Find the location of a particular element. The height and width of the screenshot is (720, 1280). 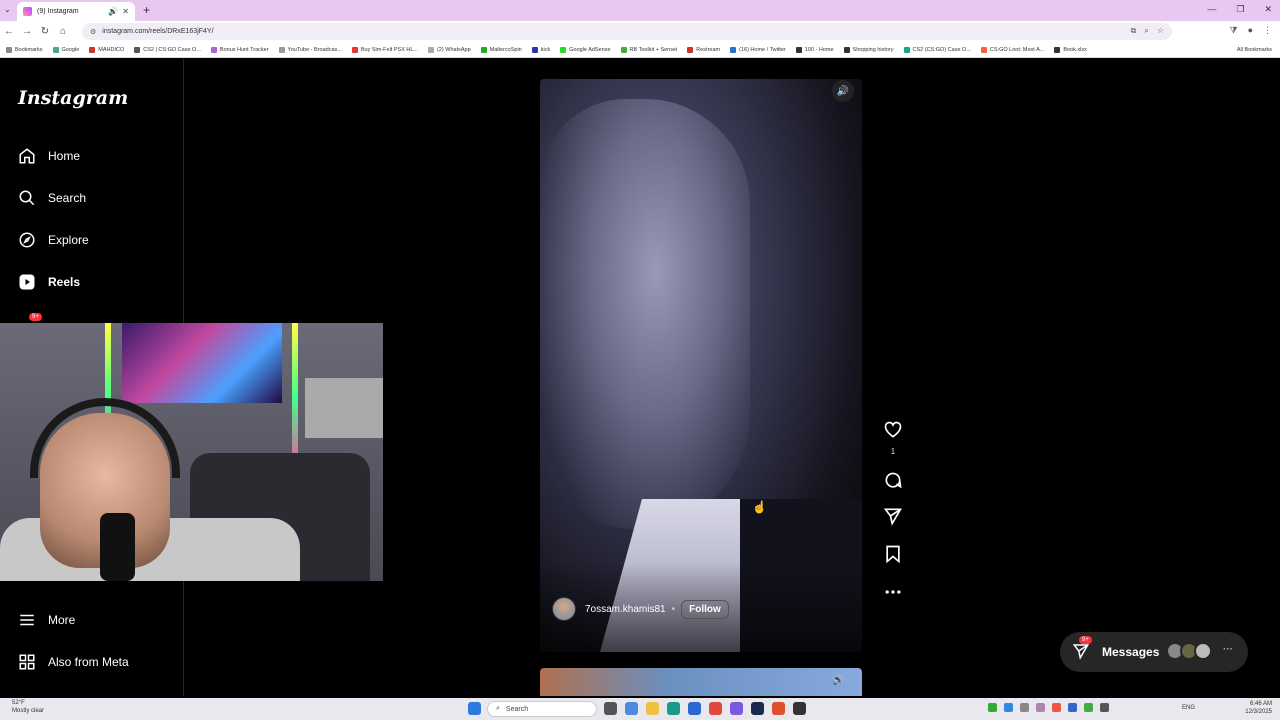

tab-audio-icon: 🔊 is located at coordinates (113, 11).